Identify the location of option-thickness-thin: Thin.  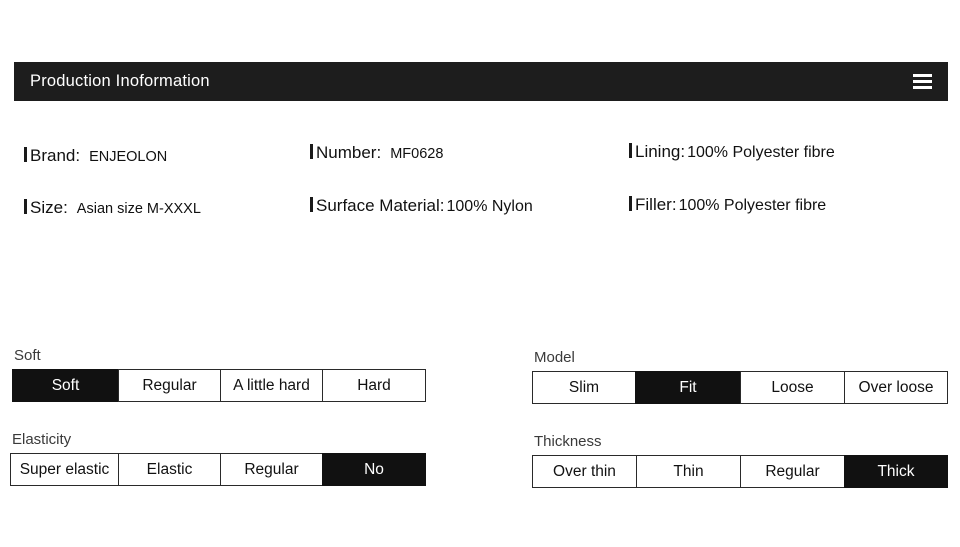
(688, 471).